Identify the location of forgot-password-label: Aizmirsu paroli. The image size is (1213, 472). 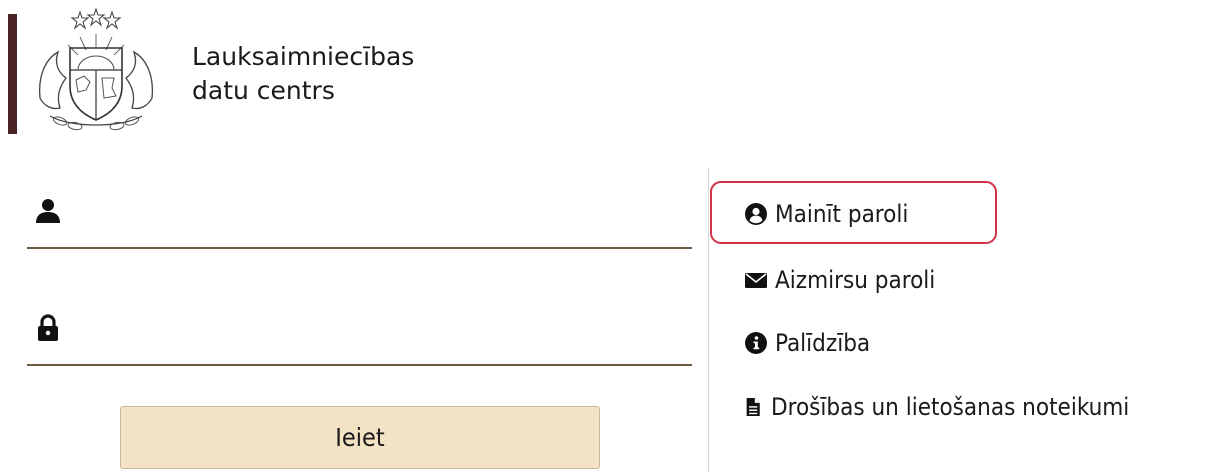
(855, 280).